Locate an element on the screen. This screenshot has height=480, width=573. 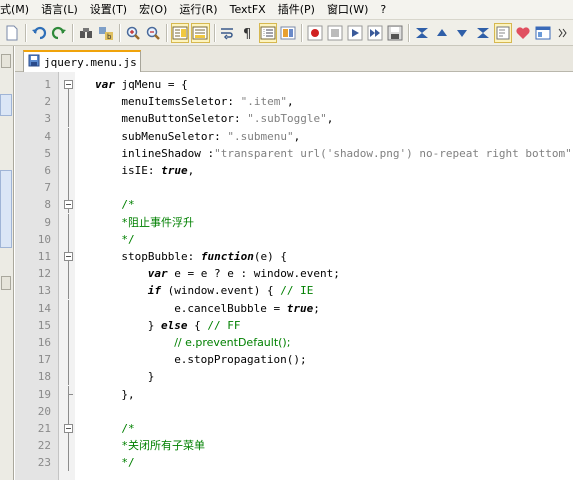
play-macro-icon is located at coordinates (355, 33).